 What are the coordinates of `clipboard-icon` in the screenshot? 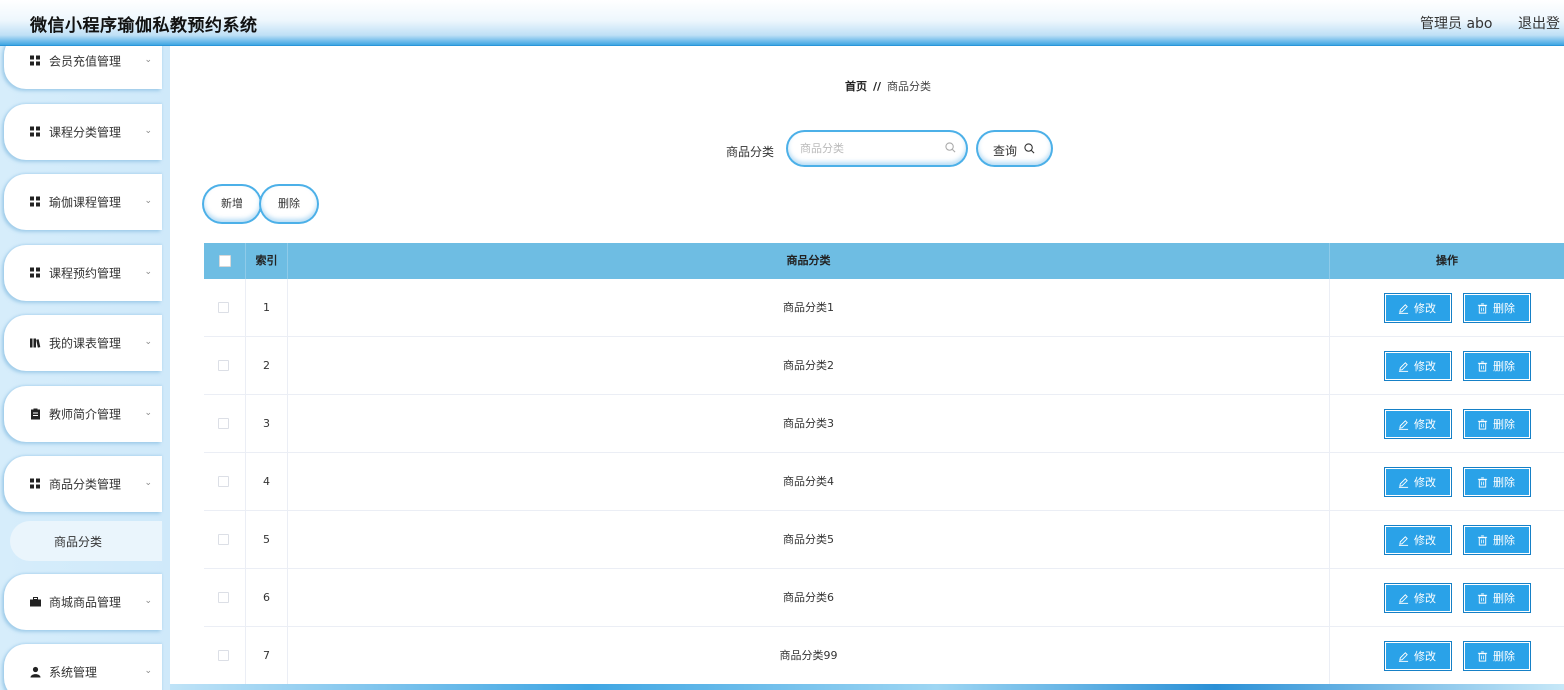 It's located at (35, 414).